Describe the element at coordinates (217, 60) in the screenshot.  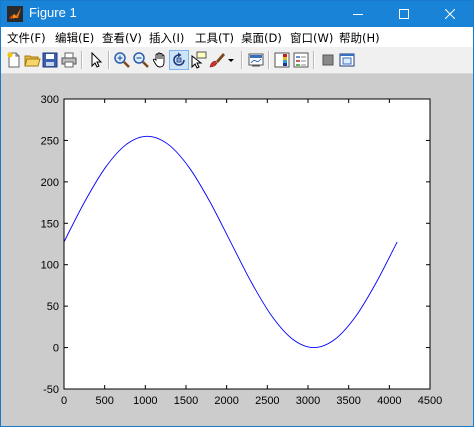
I see `brush-icon` at that location.